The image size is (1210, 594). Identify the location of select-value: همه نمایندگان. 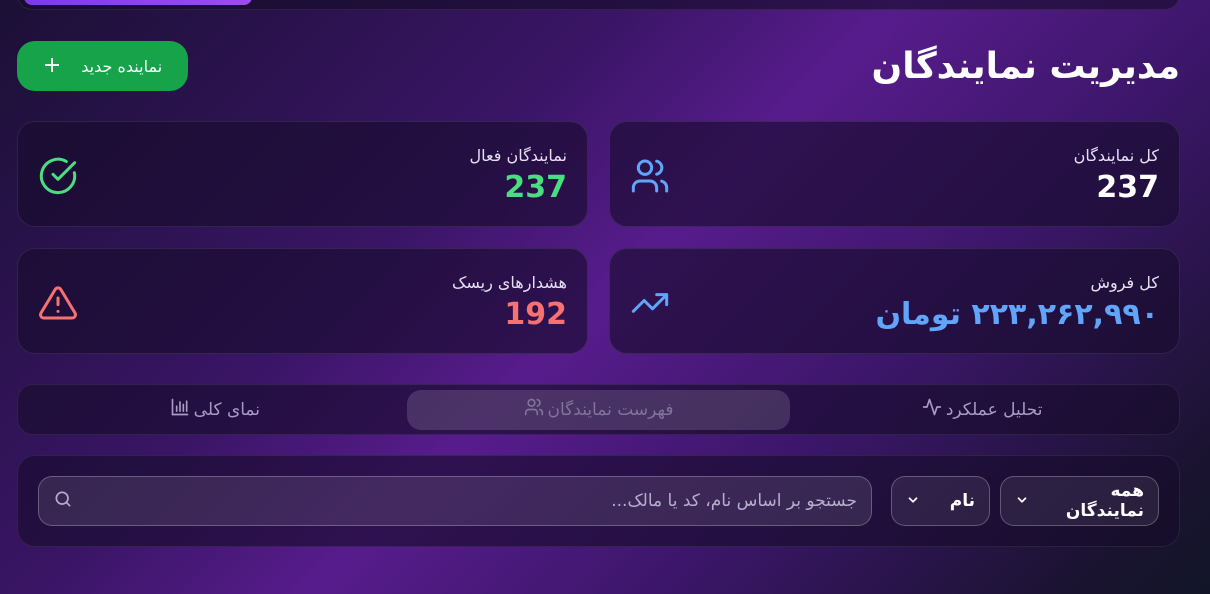
(1104, 501).